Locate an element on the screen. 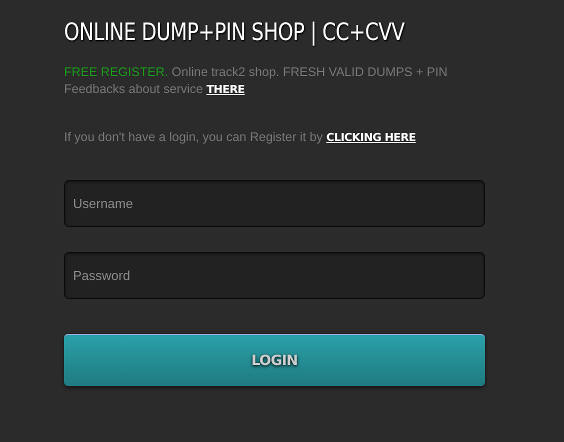  intro-text: Online track2 shop. FRESH VALID DUMPS + PIN is located at coordinates (310, 72).